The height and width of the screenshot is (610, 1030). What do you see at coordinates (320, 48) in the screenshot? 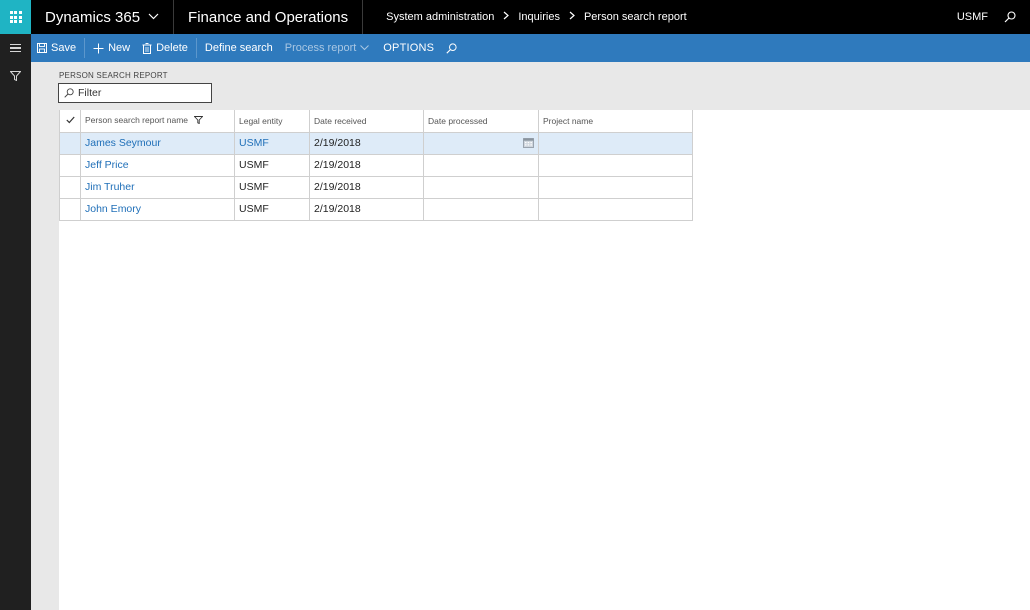
I see `process-report-label: Process report` at bounding box center [320, 48].